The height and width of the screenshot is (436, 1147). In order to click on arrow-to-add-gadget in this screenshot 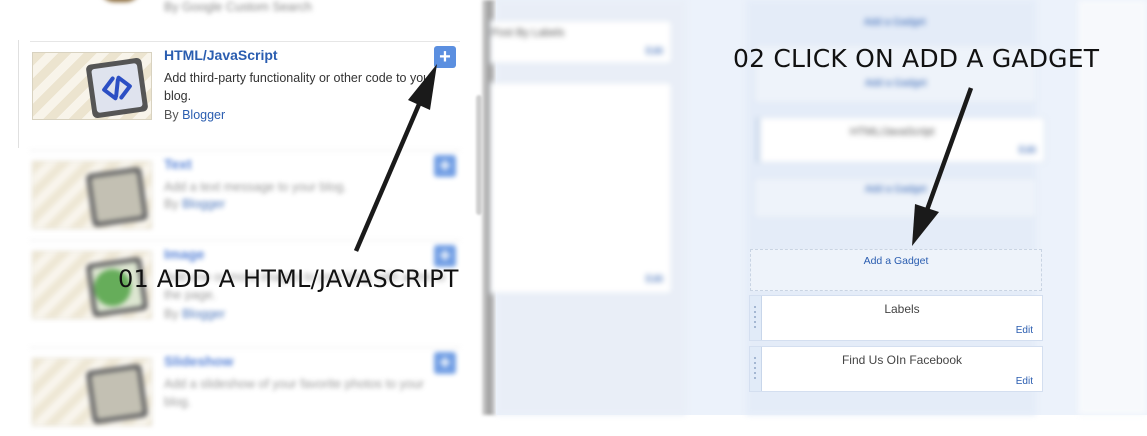, I will do `click(943, 166)`.